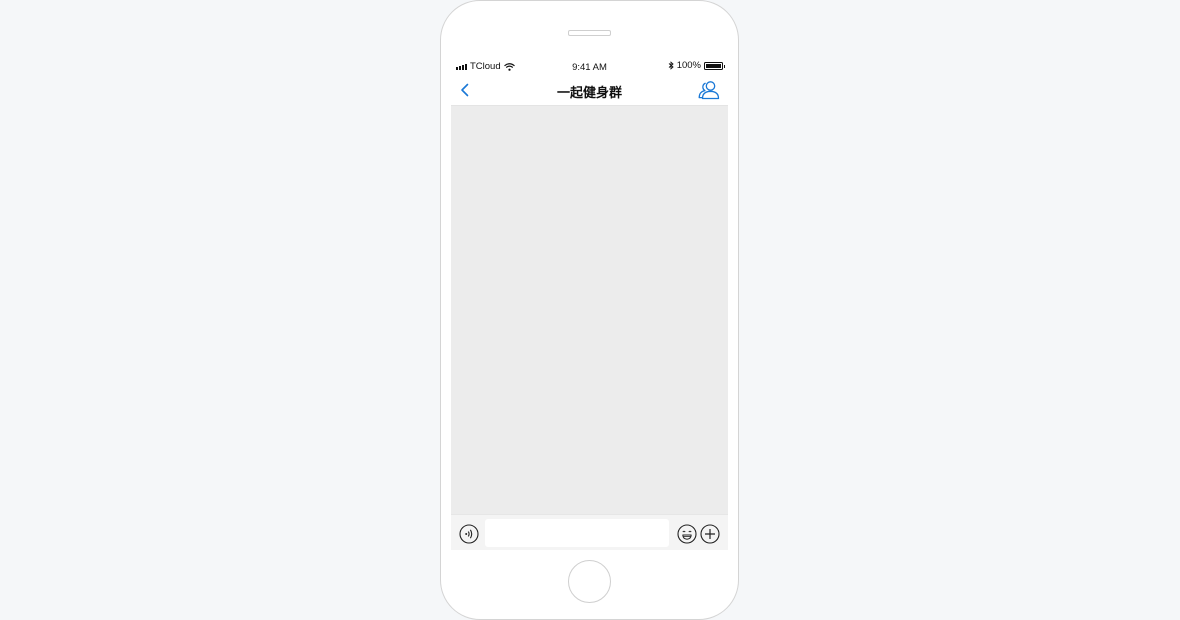  I want to click on phone-speaker, so click(589, 33).